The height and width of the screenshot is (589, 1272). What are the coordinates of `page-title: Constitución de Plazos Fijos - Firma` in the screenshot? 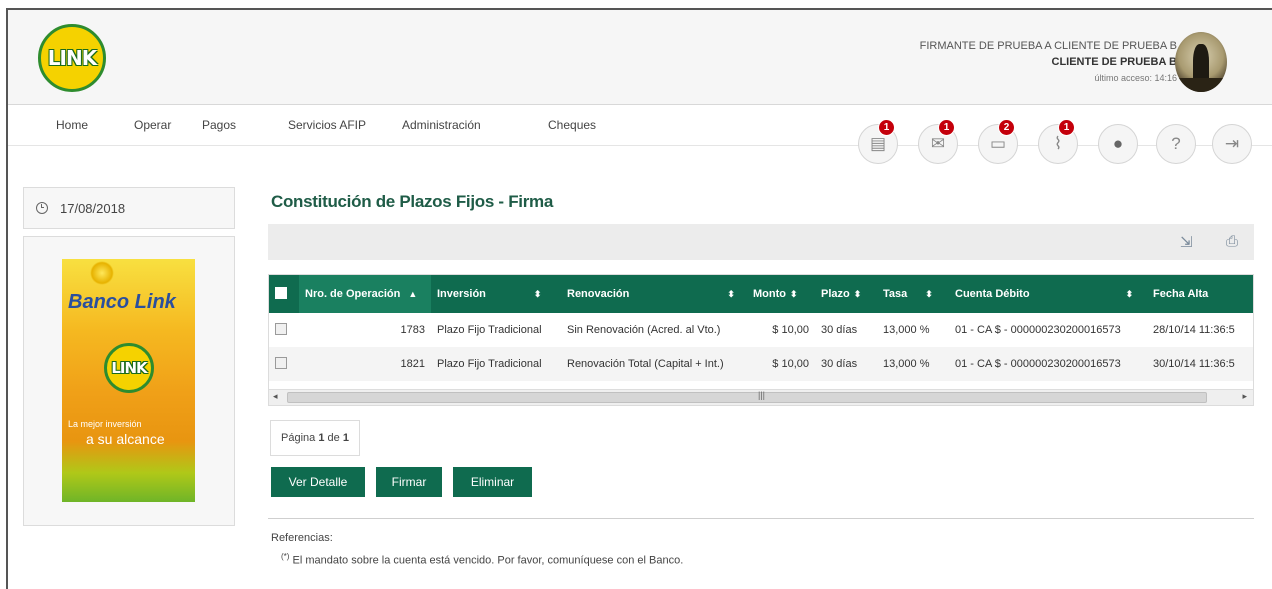 It's located at (412, 201).